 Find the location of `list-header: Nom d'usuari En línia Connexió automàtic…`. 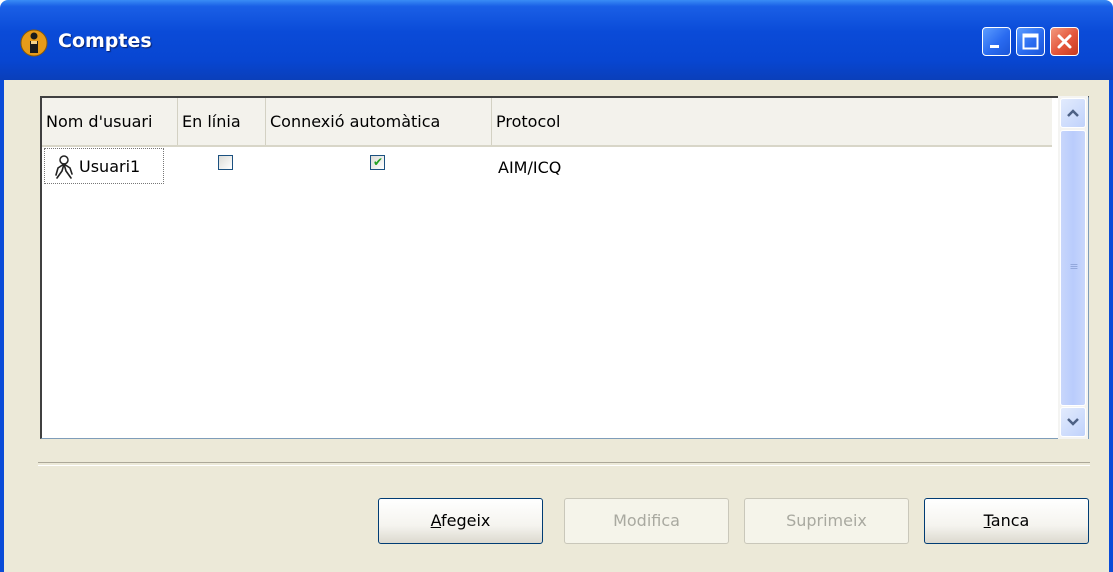

list-header: Nom d'usuari En línia Connexió automàtic… is located at coordinates (547, 122).